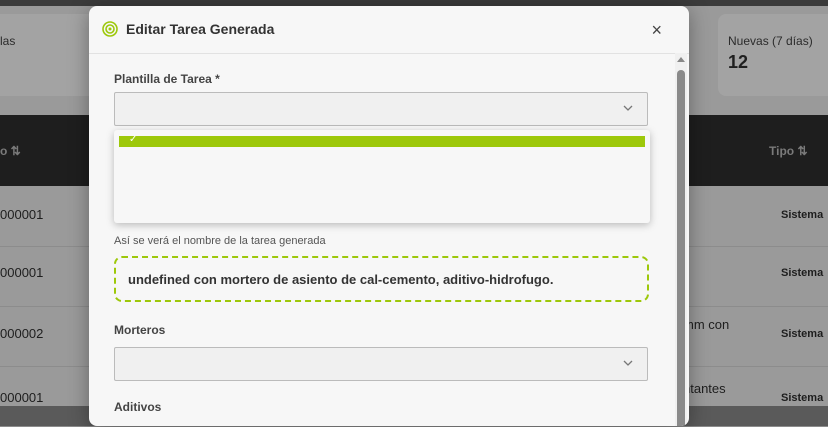 Image resolution: width=828 pixels, height=427 pixels. Describe the element at coordinates (22, 333) in the screenshot. I see `row-code: 000002` at that location.